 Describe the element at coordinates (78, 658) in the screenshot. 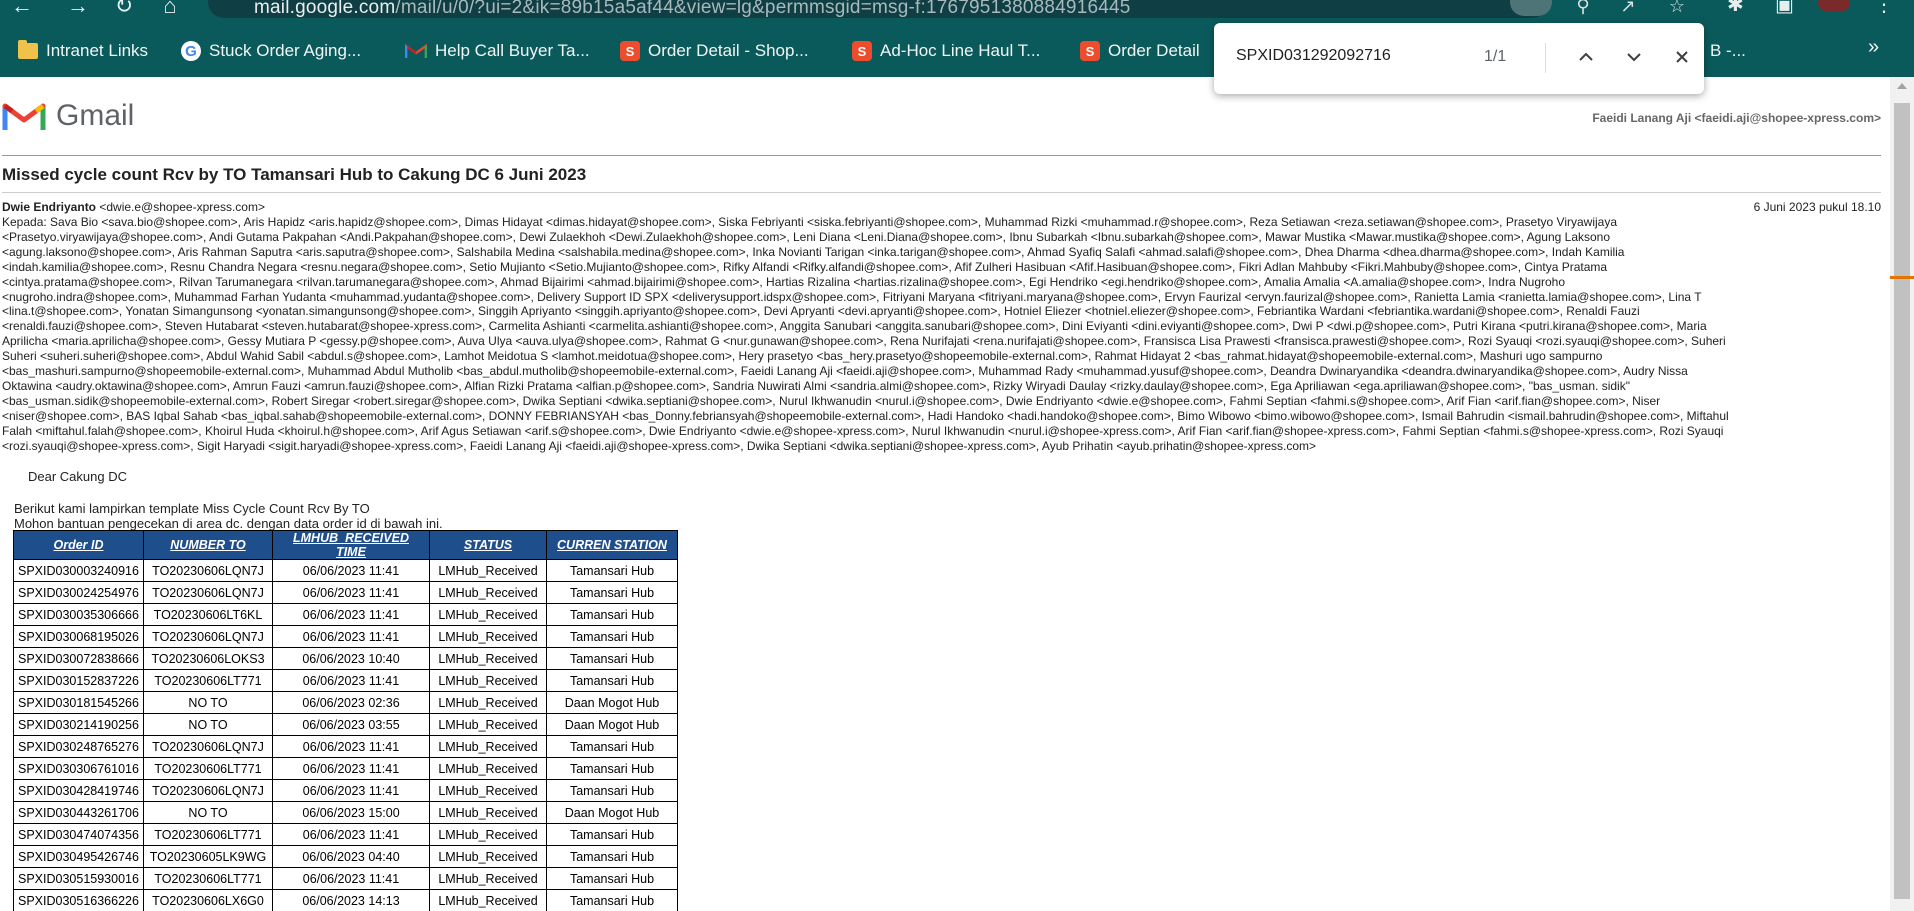

I see `table-cell: SPXID030072838666` at that location.